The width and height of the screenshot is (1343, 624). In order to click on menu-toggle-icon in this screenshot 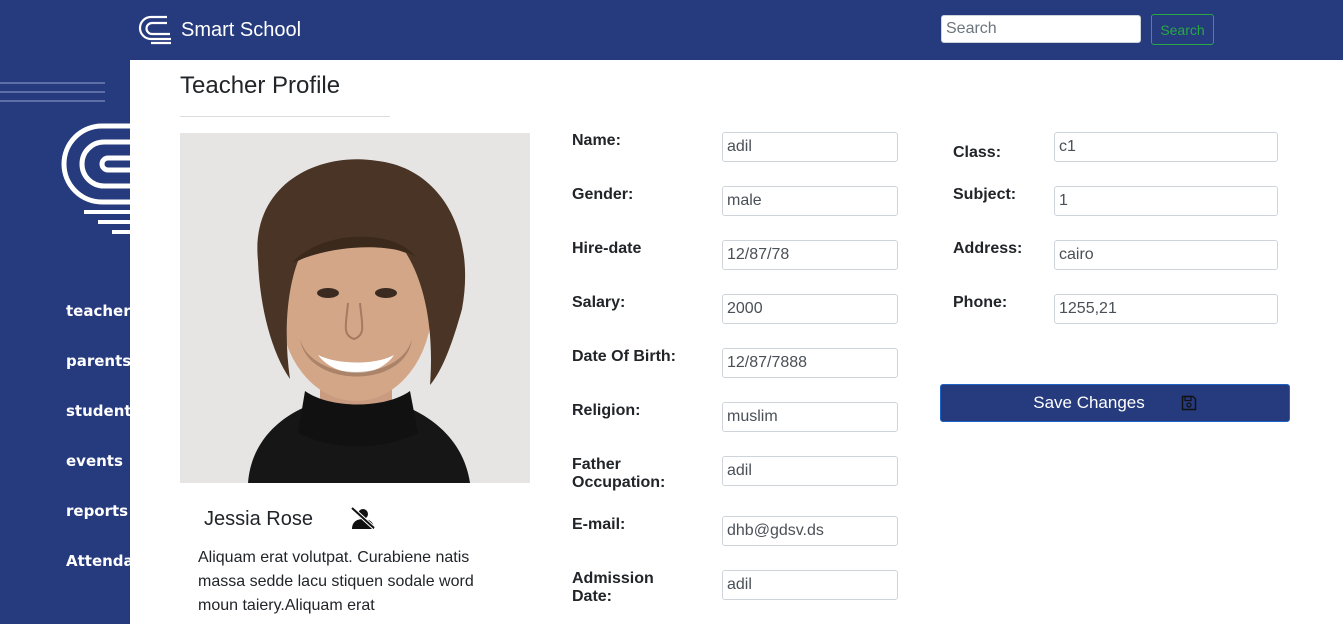, I will do `click(52, 95)`.